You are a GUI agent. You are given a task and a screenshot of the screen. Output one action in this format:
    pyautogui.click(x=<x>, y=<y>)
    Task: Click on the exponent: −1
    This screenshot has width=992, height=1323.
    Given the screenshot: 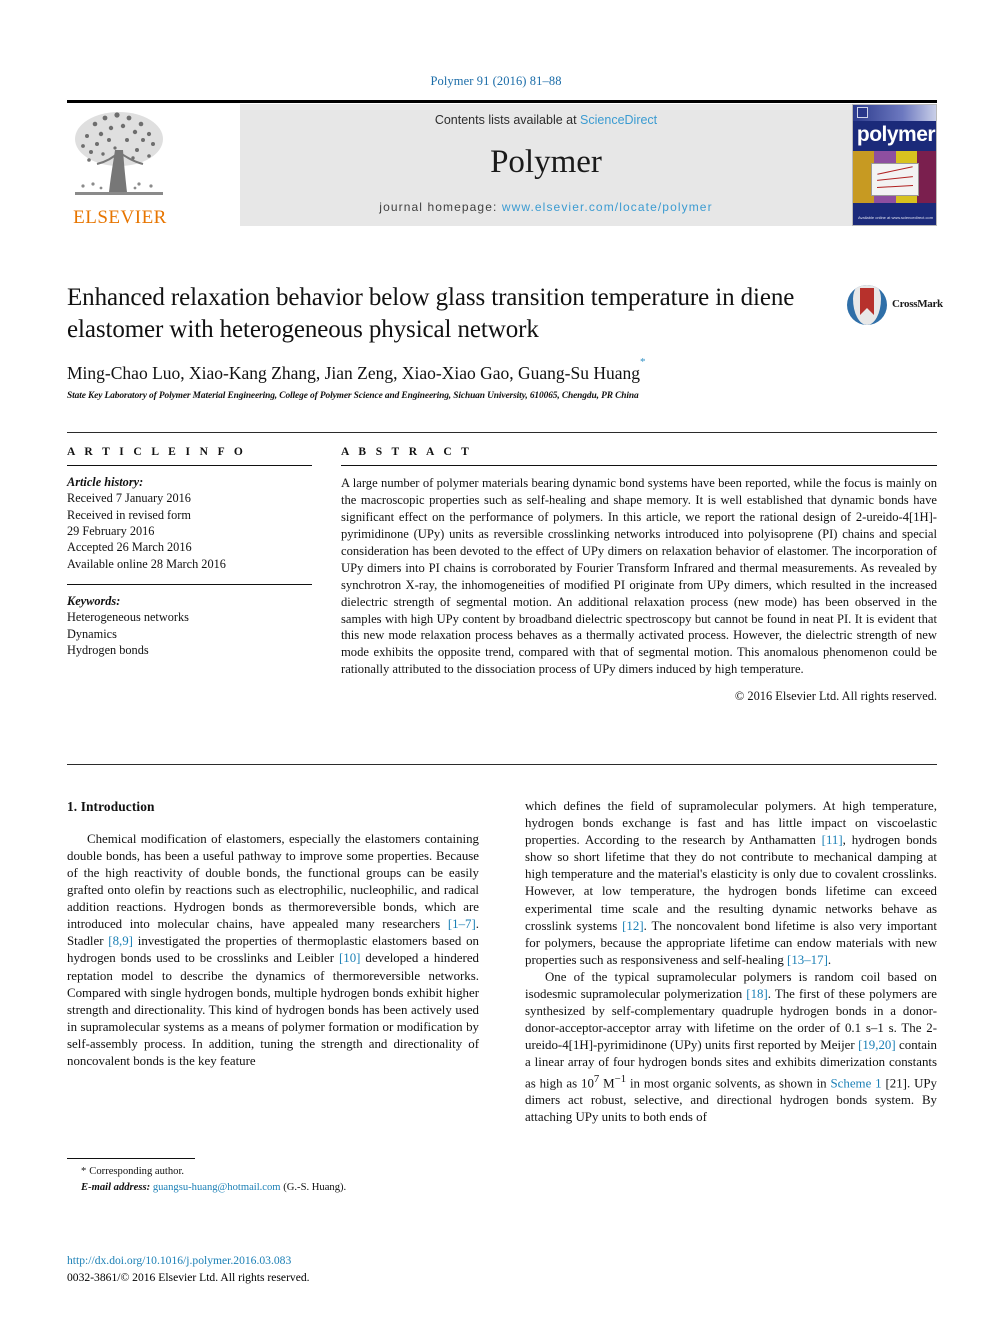 What is the action you would take?
    pyautogui.click(x=620, y=1078)
    